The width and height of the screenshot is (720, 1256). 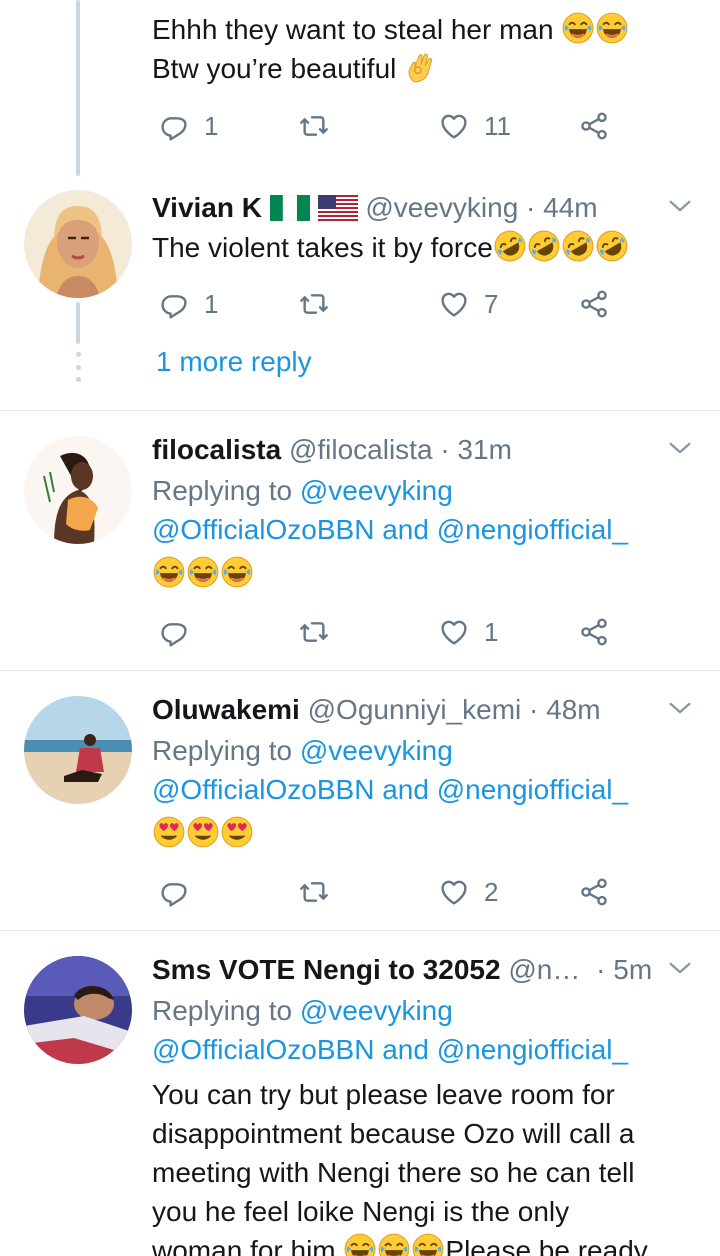 I want to click on thread-more-dots, so click(x=78, y=367).